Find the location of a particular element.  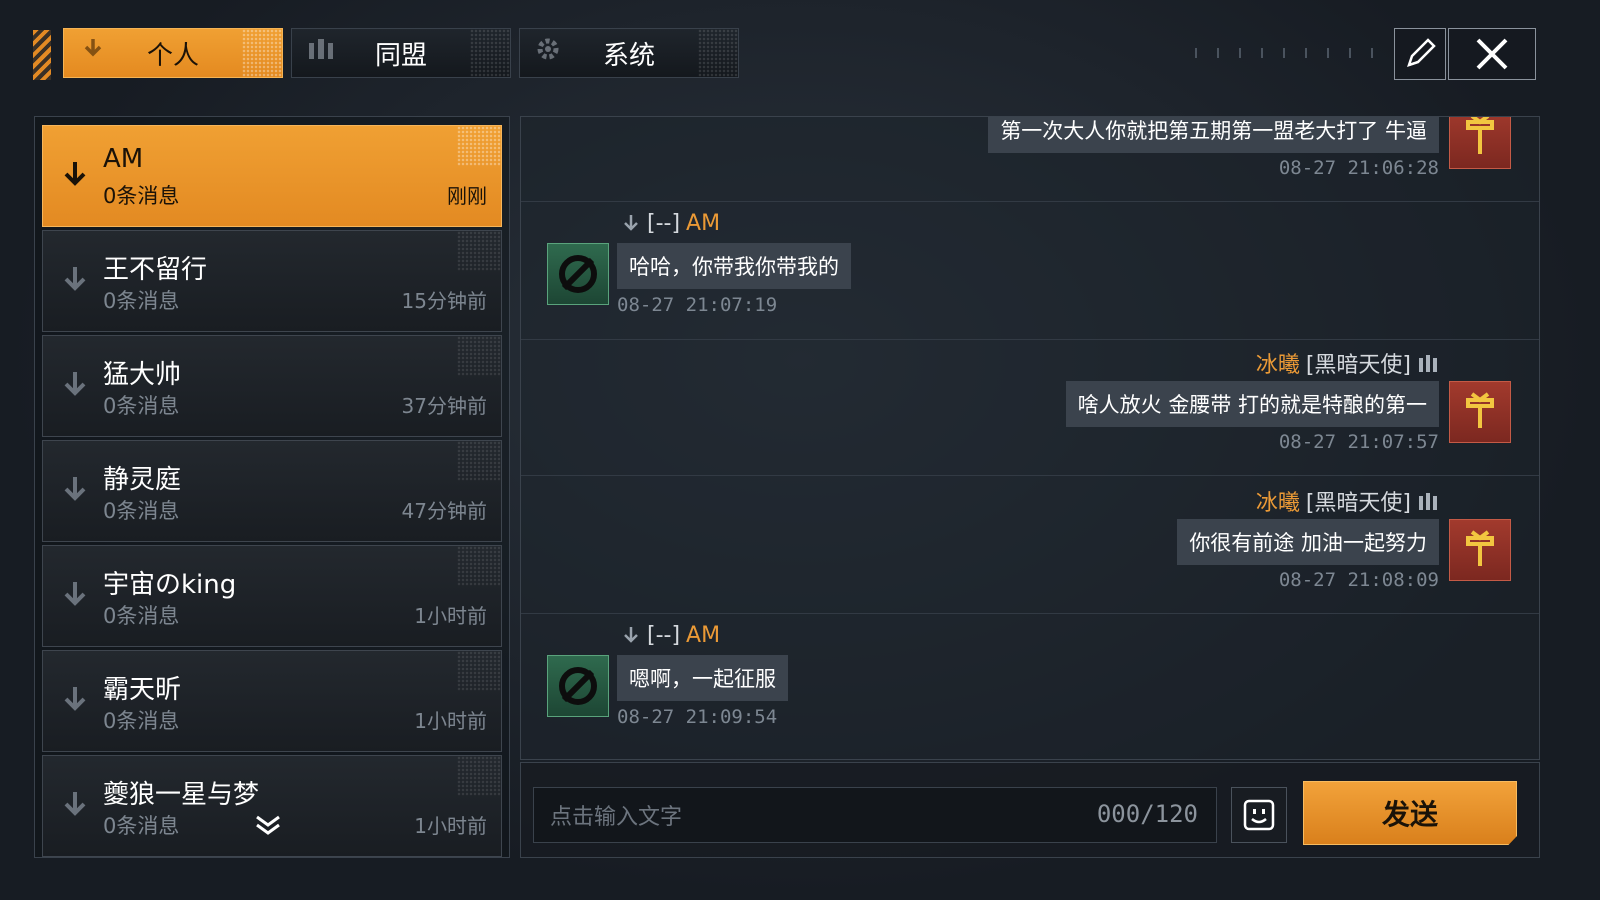

contact-time: 37分钟前 is located at coordinates (444, 406).